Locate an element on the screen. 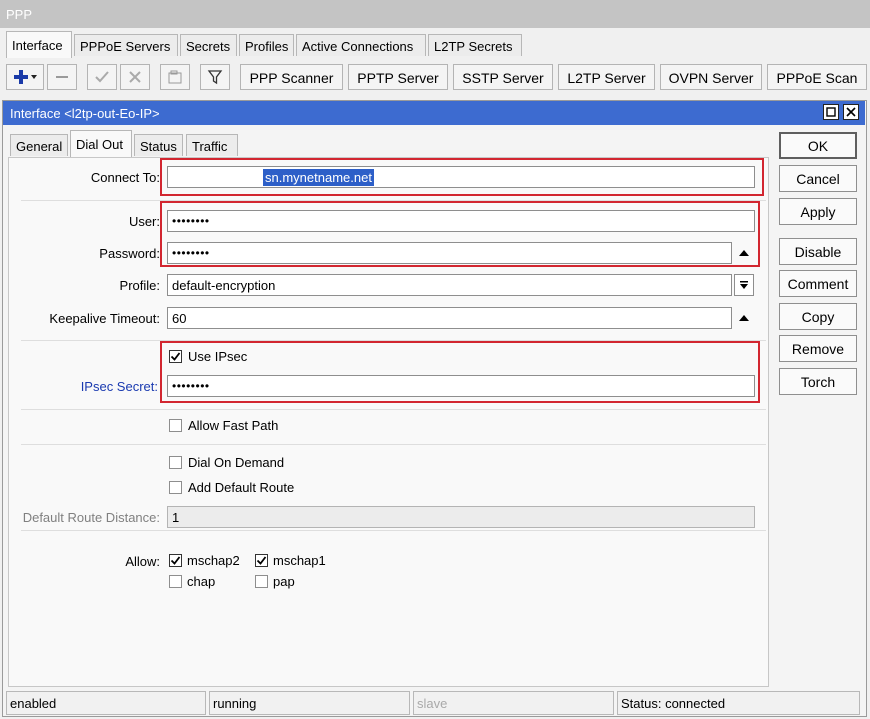 This screenshot has height=719, width=870. chap-label: chap is located at coordinates (201, 581).